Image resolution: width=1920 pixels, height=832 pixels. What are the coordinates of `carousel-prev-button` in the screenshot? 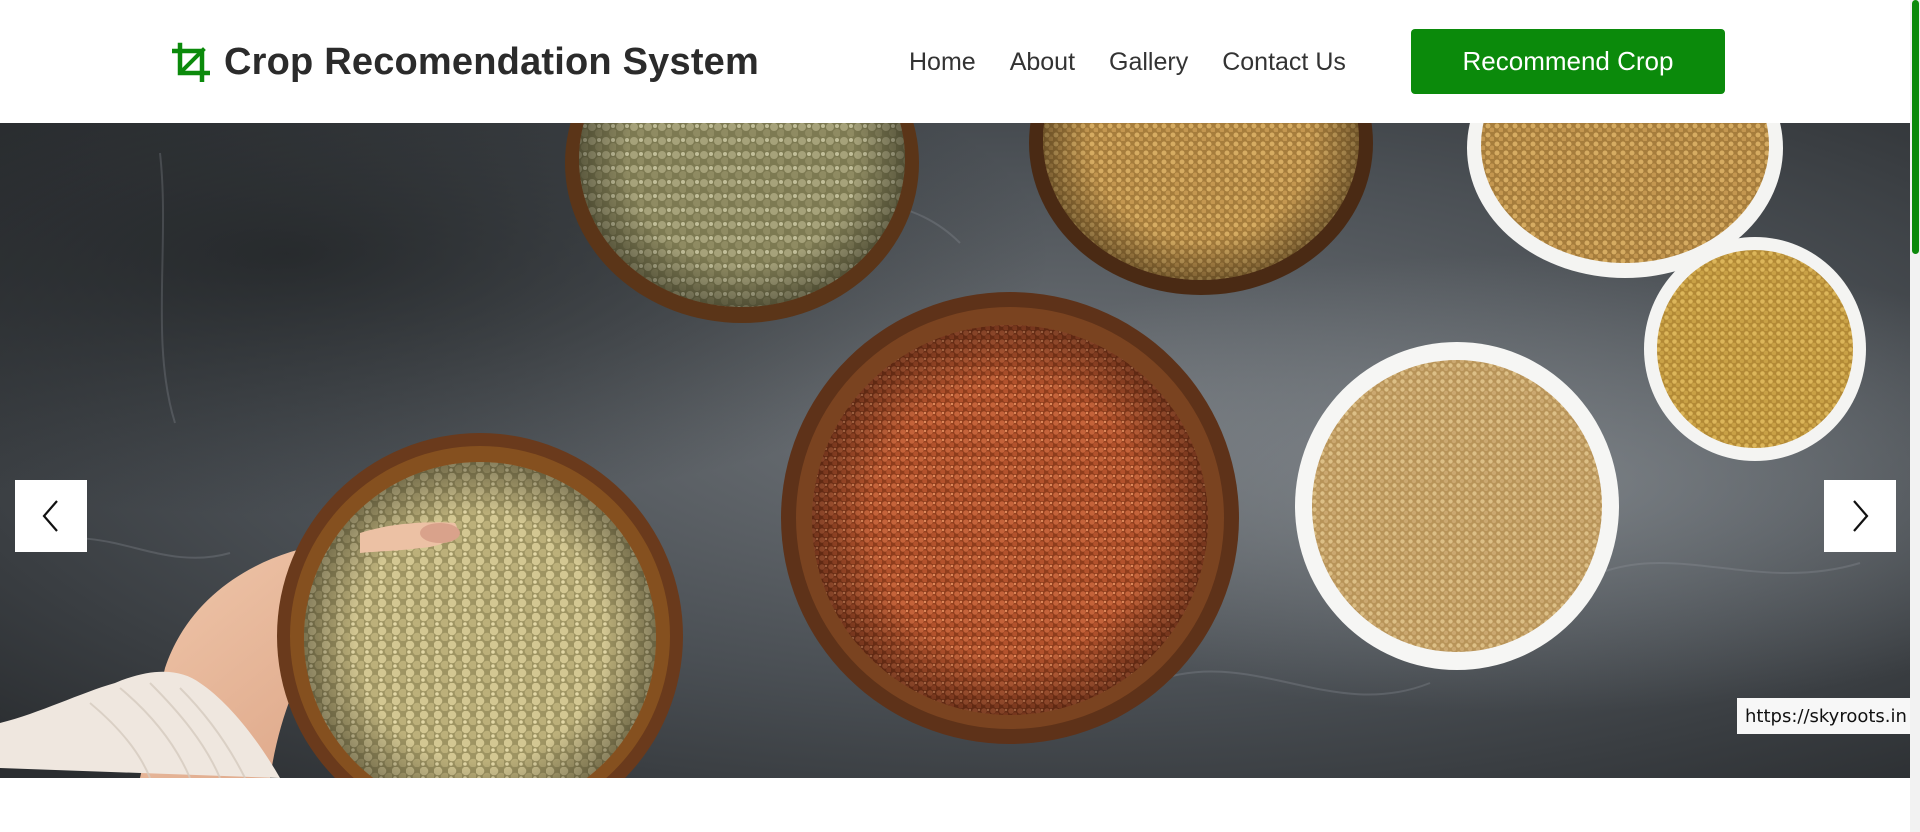 It's located at (51, 516).